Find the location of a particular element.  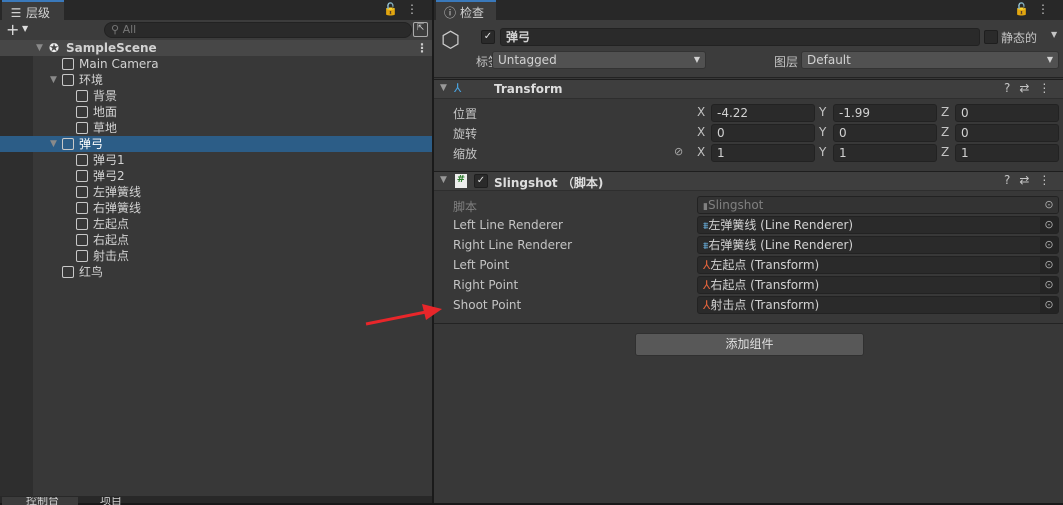

field-value: 射击点 (Transform) is located at coordinates (765, 305).